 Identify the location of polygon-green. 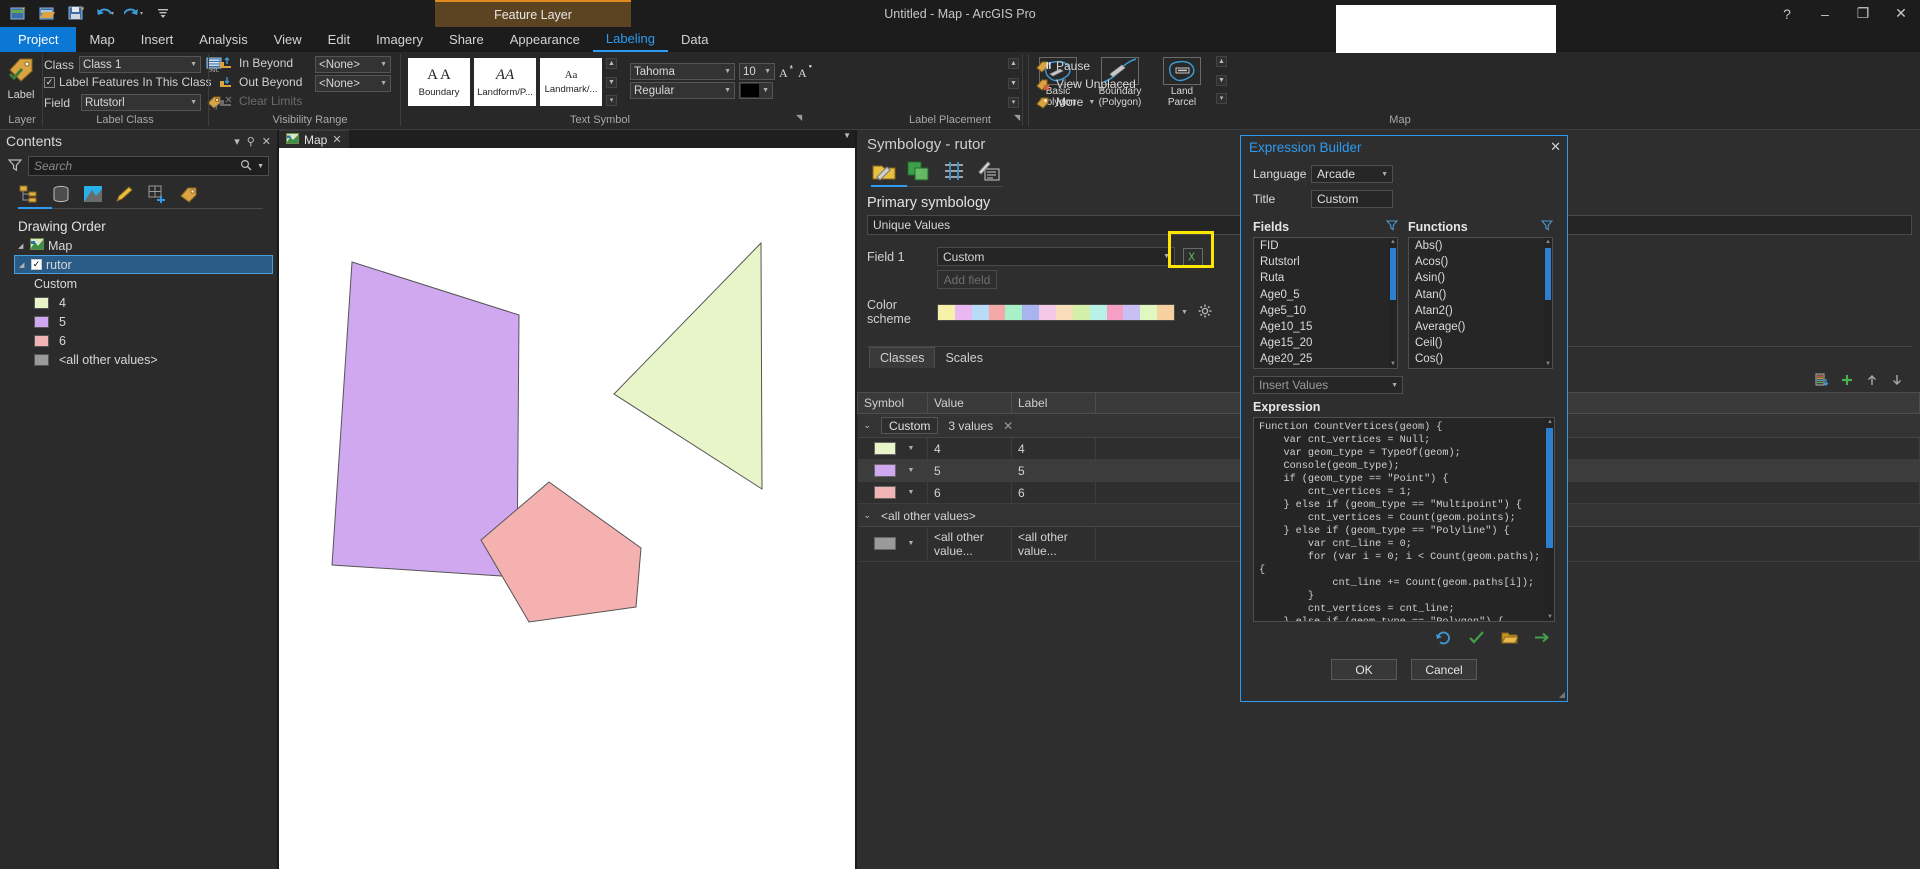
(688, 365).